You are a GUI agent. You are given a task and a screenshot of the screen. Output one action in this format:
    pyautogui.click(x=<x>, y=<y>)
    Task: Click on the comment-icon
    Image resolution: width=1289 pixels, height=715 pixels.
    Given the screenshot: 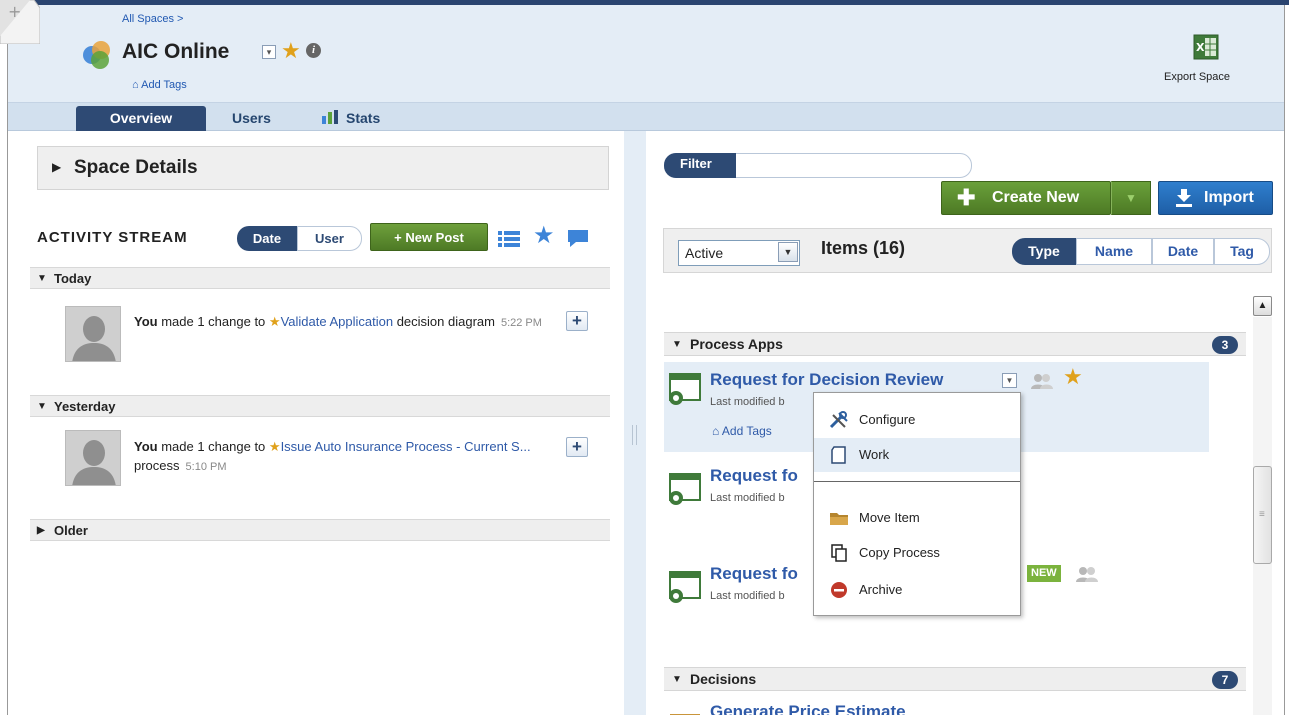 What is the action you would take?
    pyautogui.click(x=578, y=238)
    